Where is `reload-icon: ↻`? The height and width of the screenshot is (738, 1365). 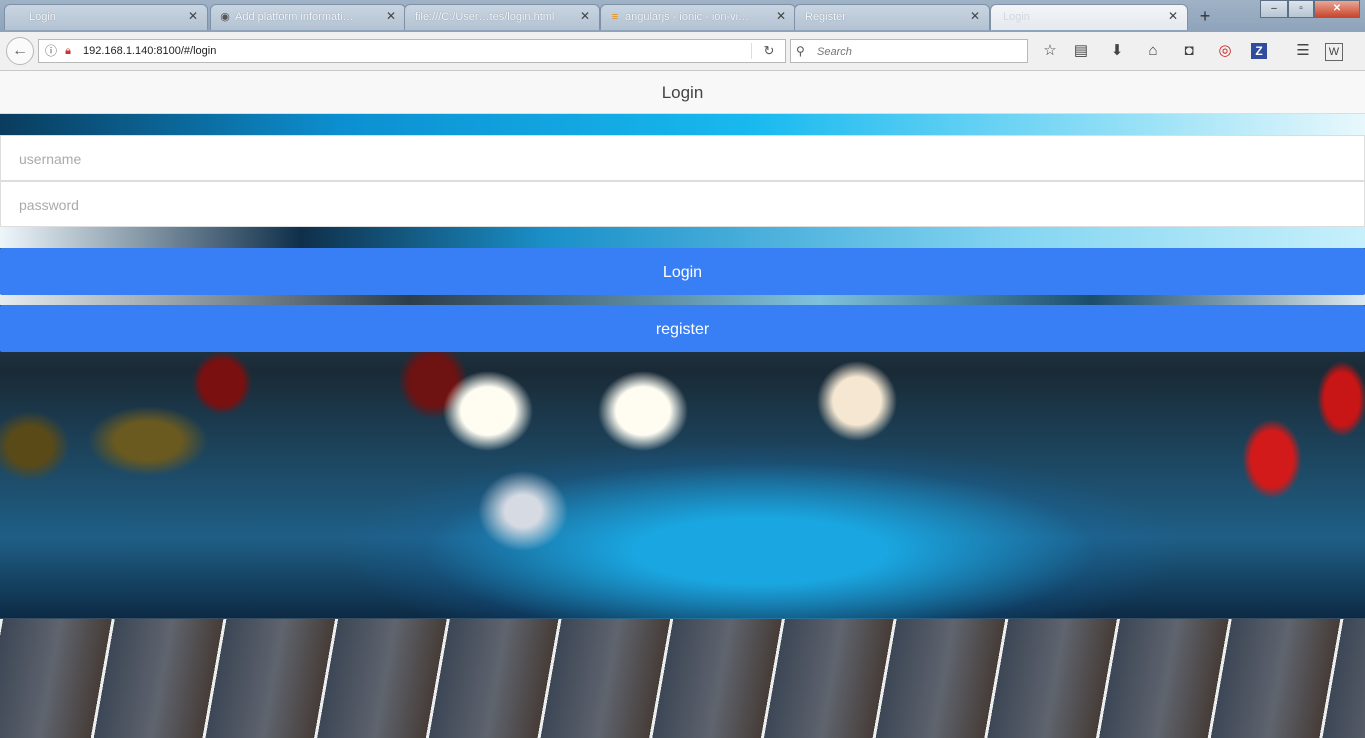 reload-icon: ↻ is located at coordinates (769, 51).